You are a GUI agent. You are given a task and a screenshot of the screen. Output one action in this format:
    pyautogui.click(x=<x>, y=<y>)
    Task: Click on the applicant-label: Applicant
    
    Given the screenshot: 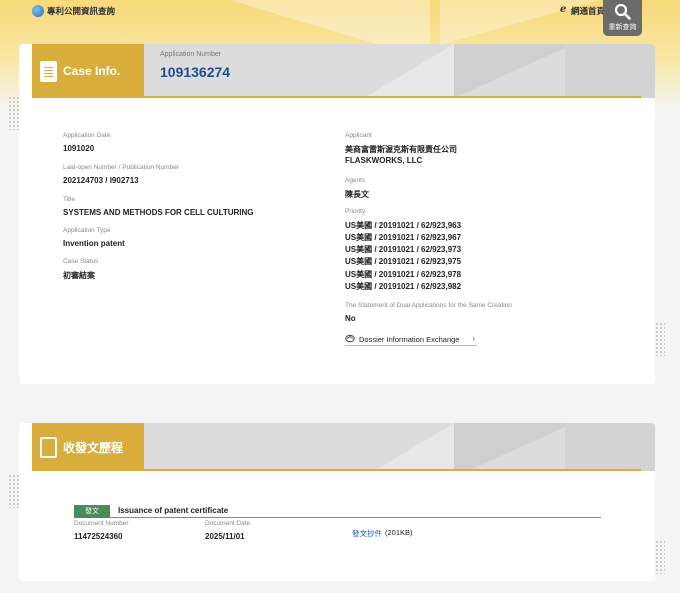 What is the action you would take?
    pyautogui.click(x=358, y=135)
    